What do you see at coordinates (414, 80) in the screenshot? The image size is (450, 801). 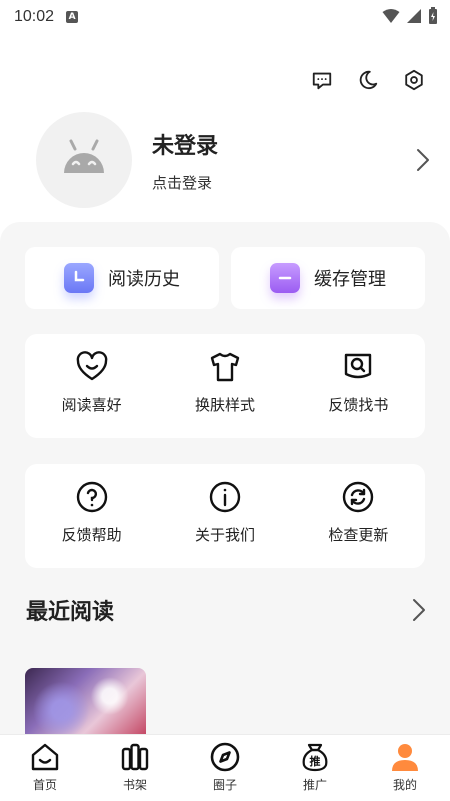 I see `settings-icon` at bounding box center [414, 80].